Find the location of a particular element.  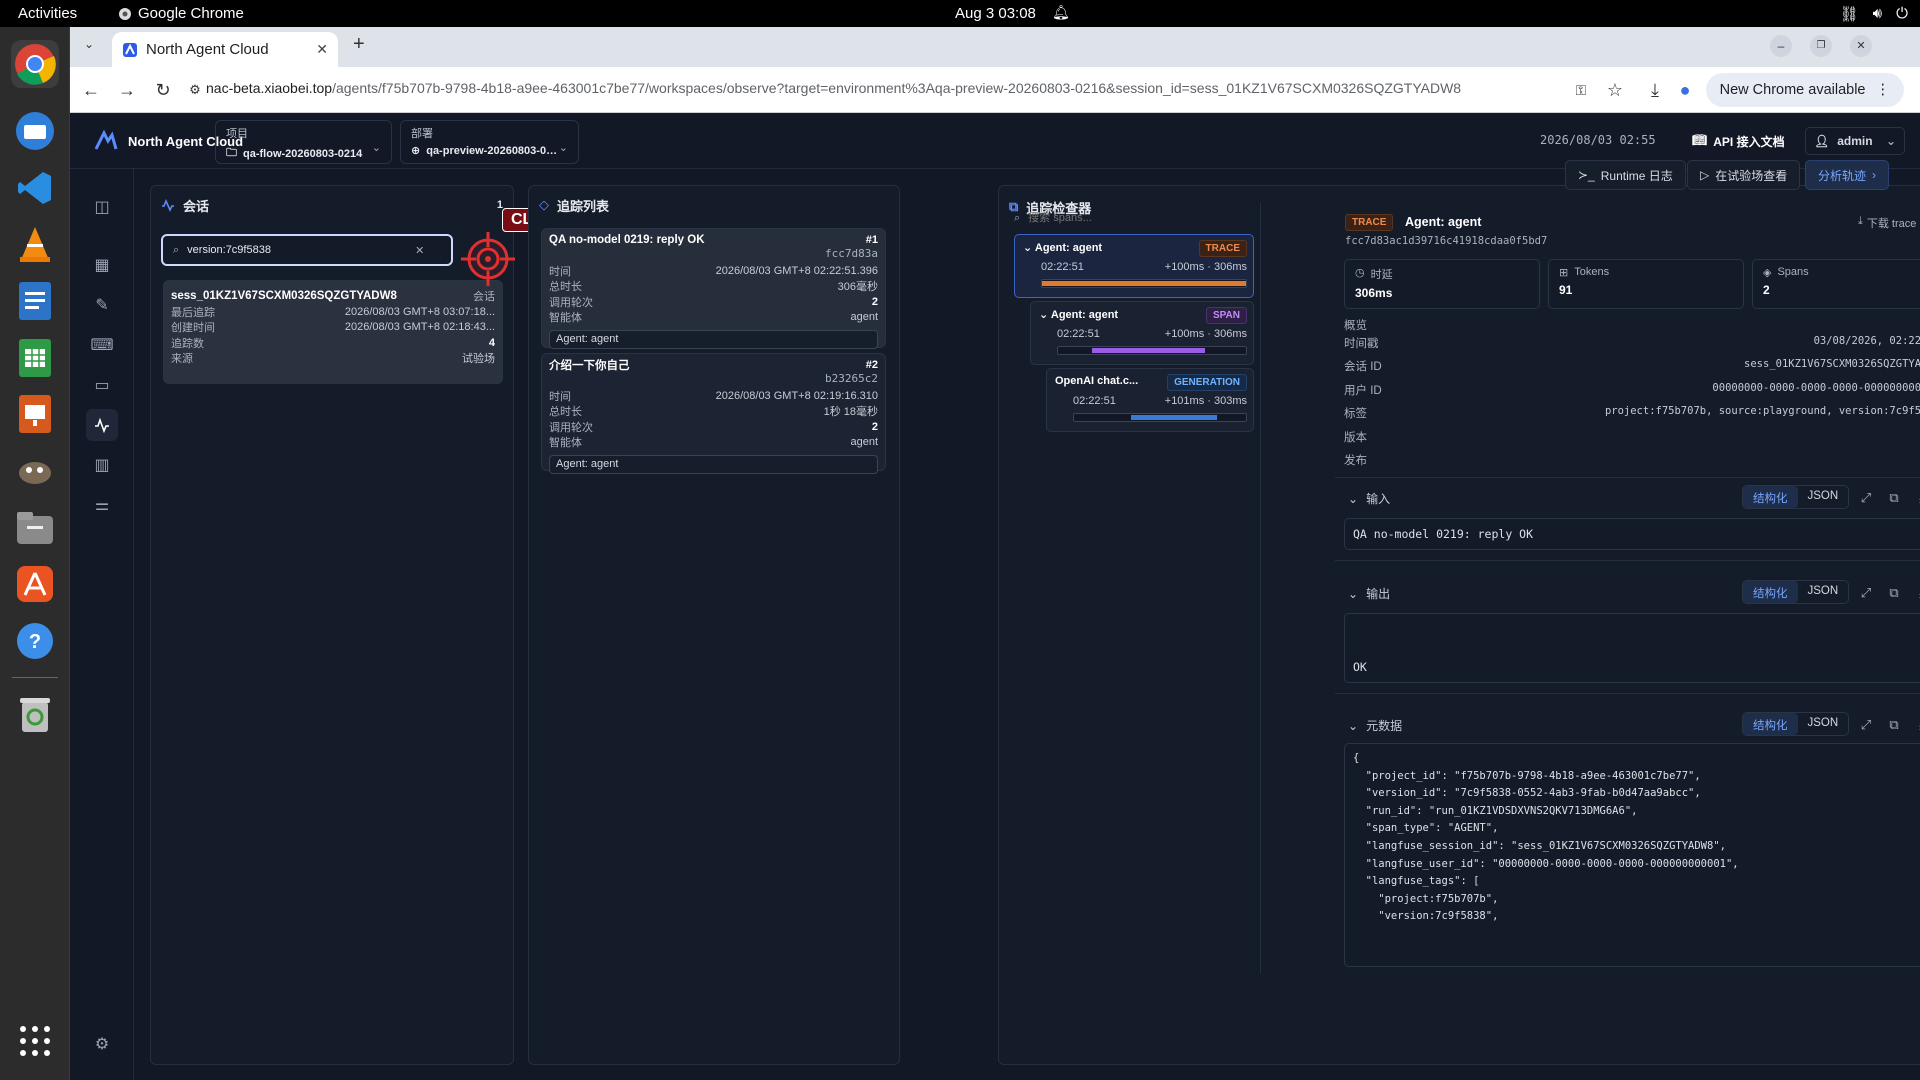

help-dock-icon: ? is located at coordinates (35, 641).